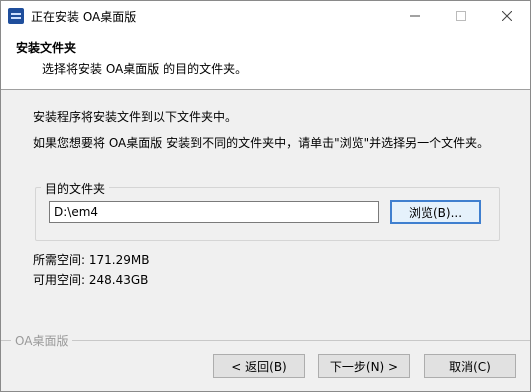 The height and width of the screenshot is (392, 531). Describe the element at coordinates (265, 340) in the screenshot. I see `branding-divider` at that location.